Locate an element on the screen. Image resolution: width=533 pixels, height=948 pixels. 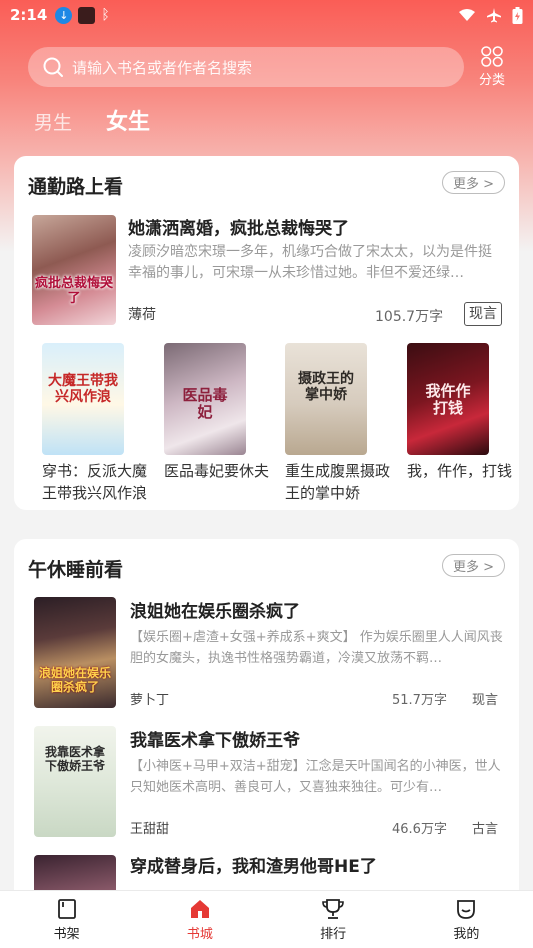
cover-title: 大魔王带我兴风作浪 is located at coordinates (83, 389).